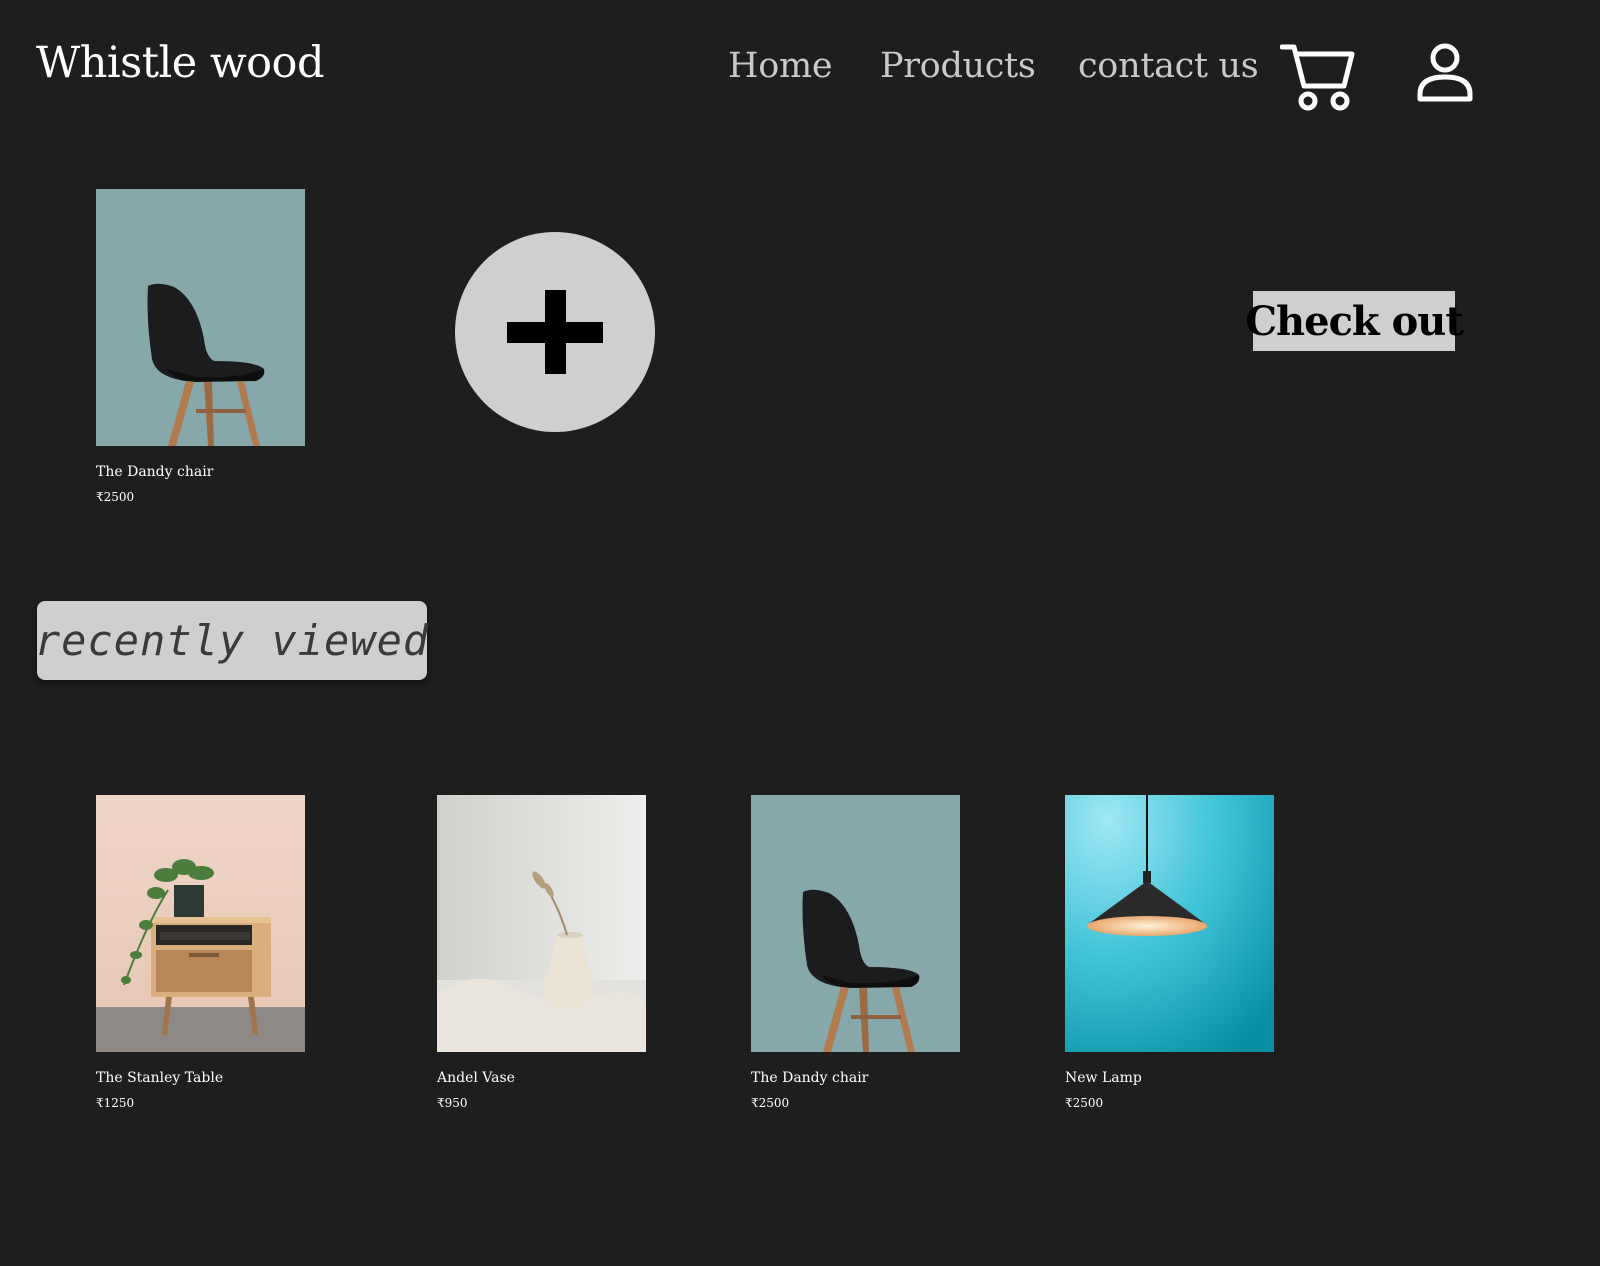 The image size is (1600, 1266). What do you see at coordinates (180, 63) in the screenshot?
I see `brand-logo: Whistle wood` at bounding box center [180, 63].